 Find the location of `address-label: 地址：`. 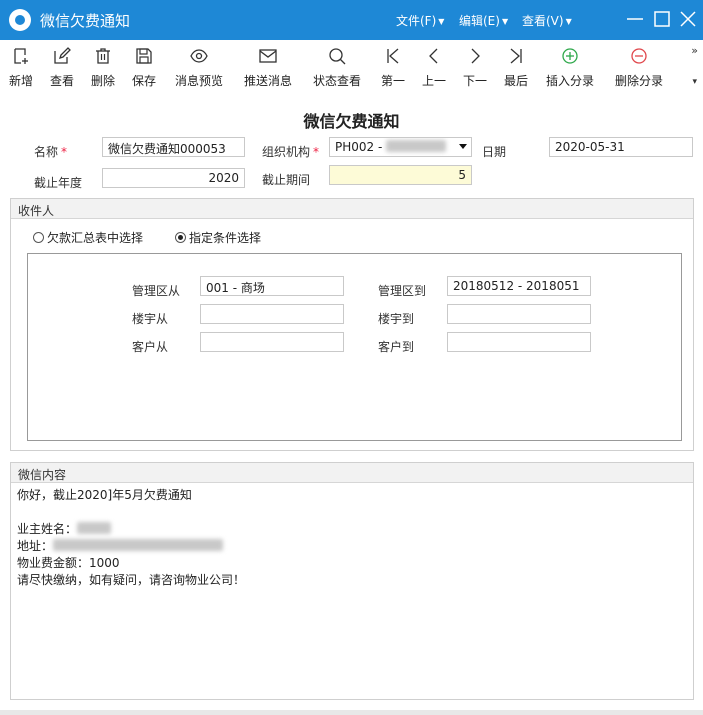

address-label: 地址： is located at coordinates (35, 546).